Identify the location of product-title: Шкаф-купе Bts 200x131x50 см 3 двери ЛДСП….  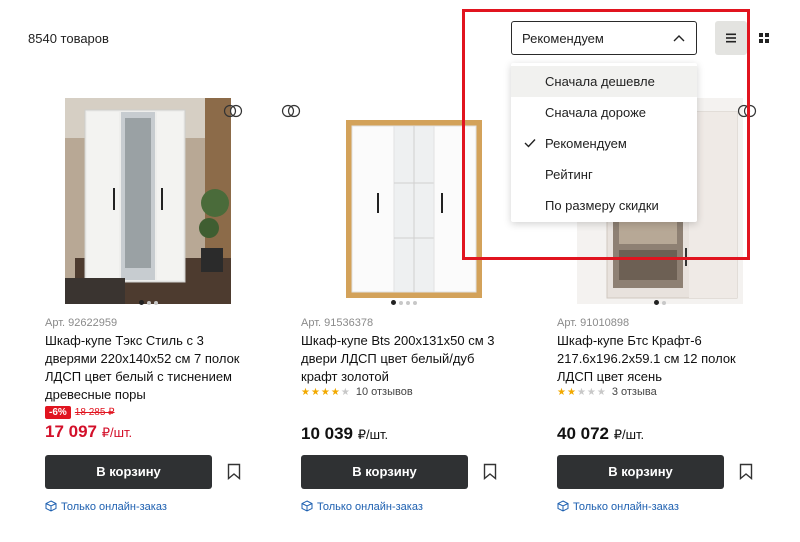
(404, 359).